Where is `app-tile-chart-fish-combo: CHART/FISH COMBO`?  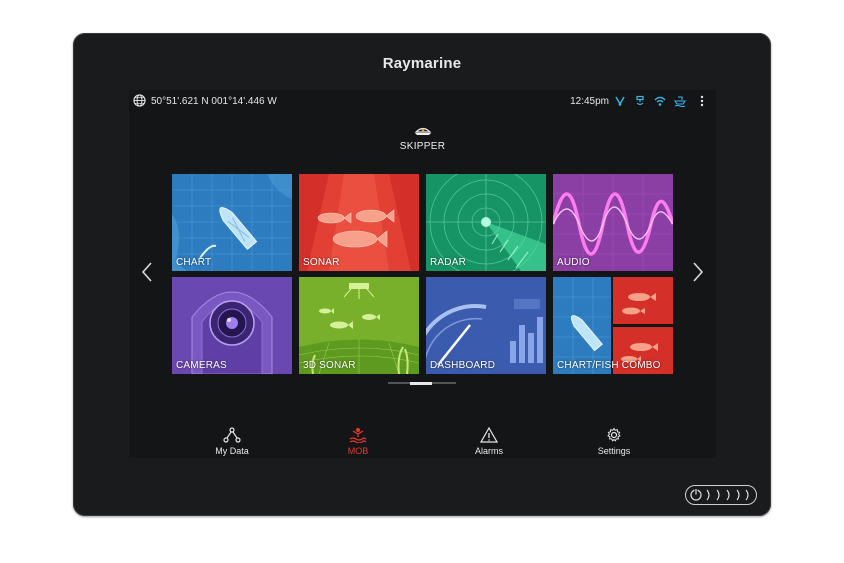 app-tile-chart-fish-combo: CHART/FISH COMBO is located at coordinates (613, 325).